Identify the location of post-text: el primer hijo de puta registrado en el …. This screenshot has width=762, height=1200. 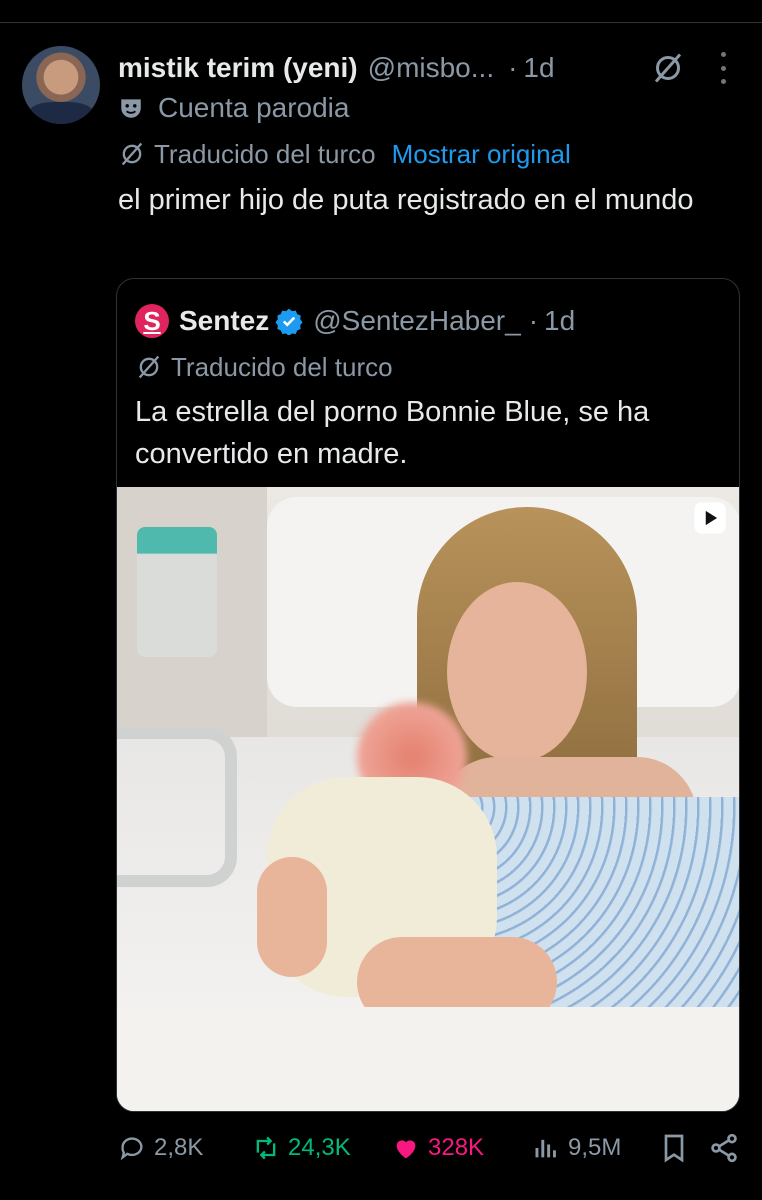
(406, 200).